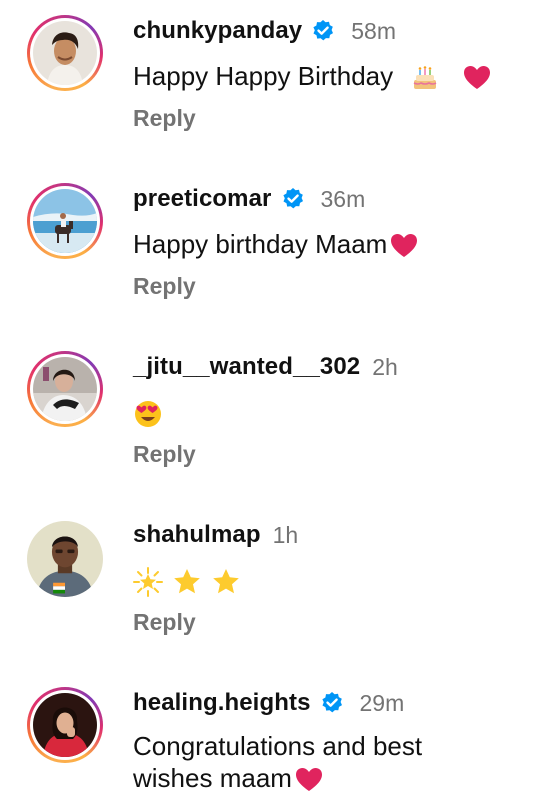 This screenshot has width=543, height=800. I want to click on comment-header: chunkypanday 58m, so click(264, 31).